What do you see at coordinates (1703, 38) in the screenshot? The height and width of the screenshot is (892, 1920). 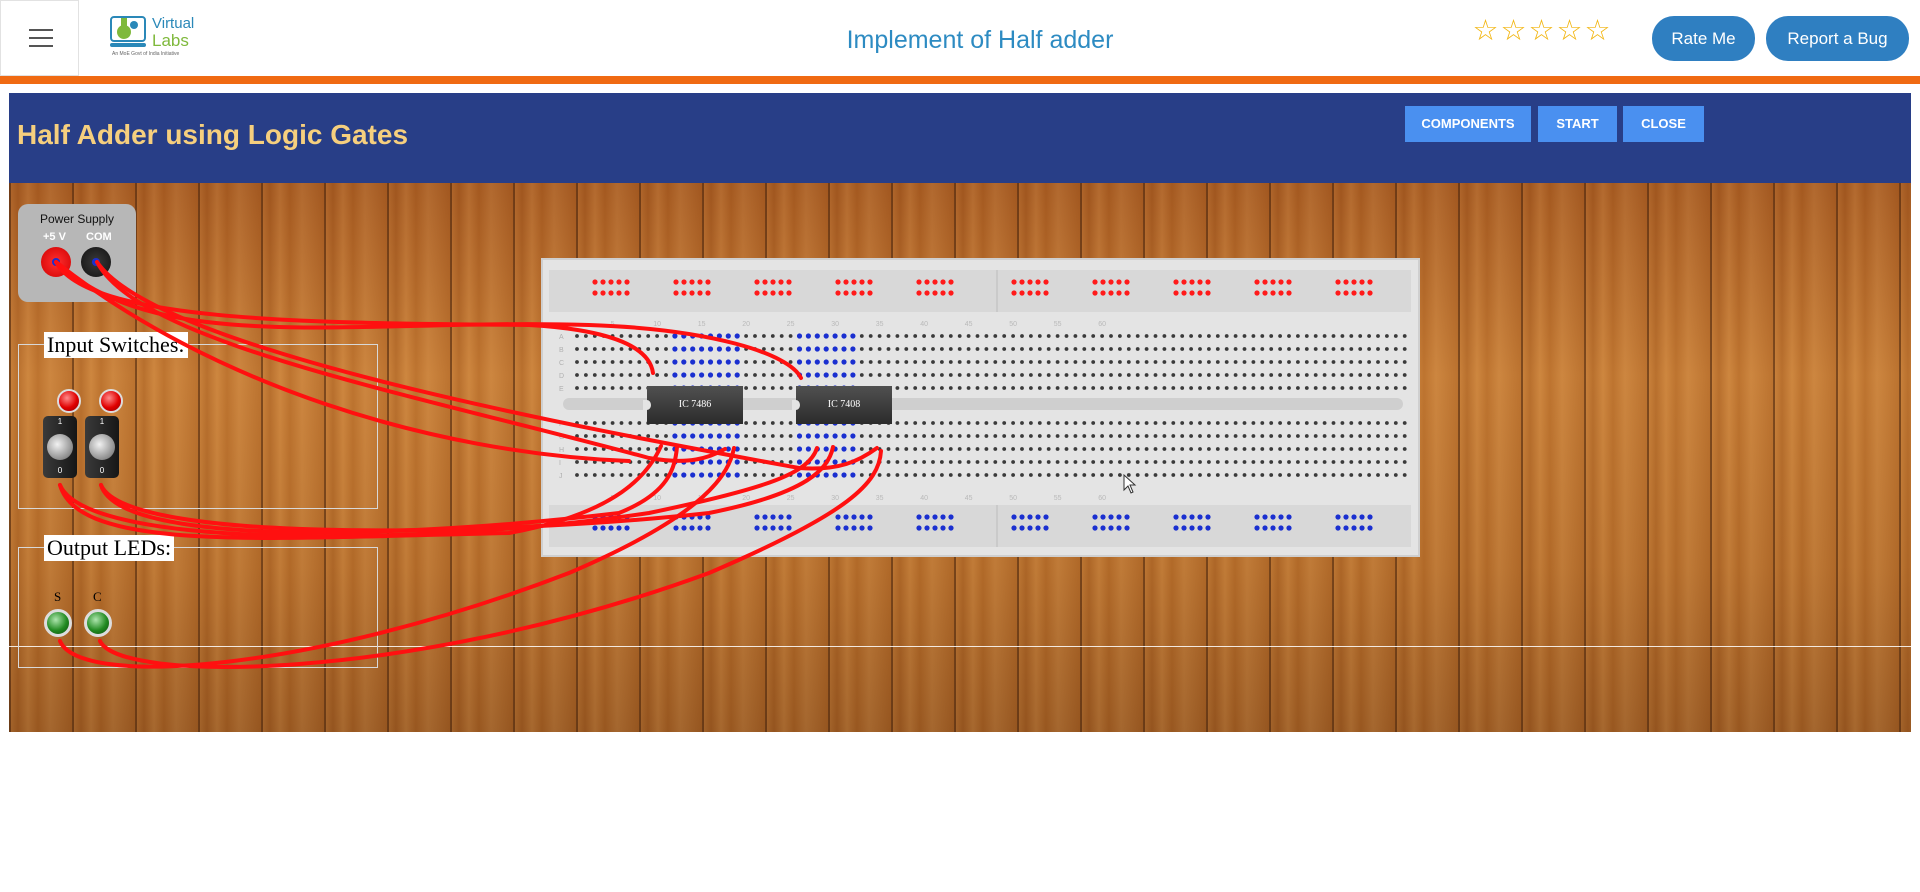 I see `rate-me-button: Rate Me` at bounding box center [1703, 38].